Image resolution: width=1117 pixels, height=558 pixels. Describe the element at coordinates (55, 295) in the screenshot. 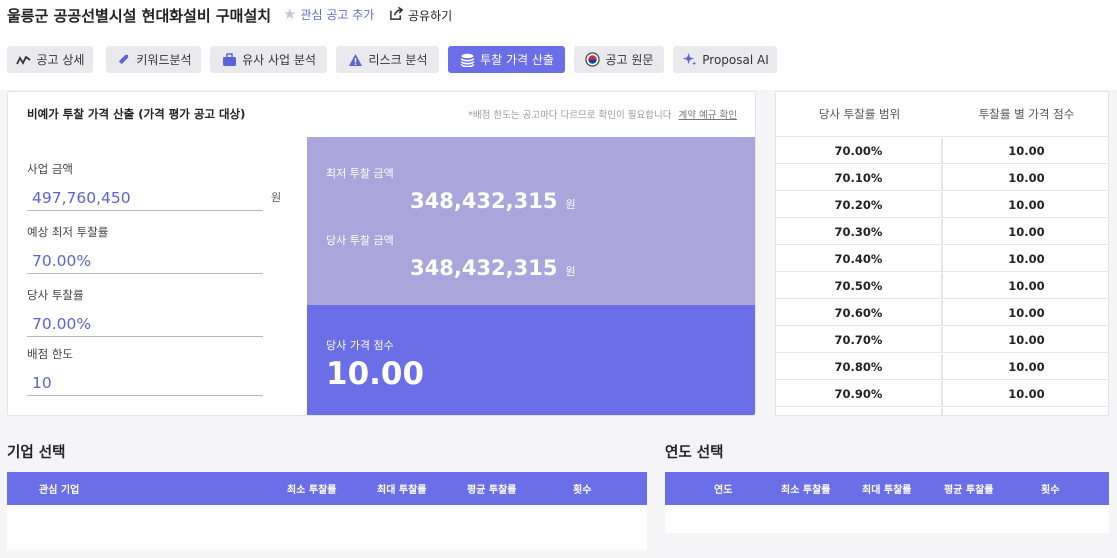

I see `our-rate-label: 당사 투찰률` at that location.